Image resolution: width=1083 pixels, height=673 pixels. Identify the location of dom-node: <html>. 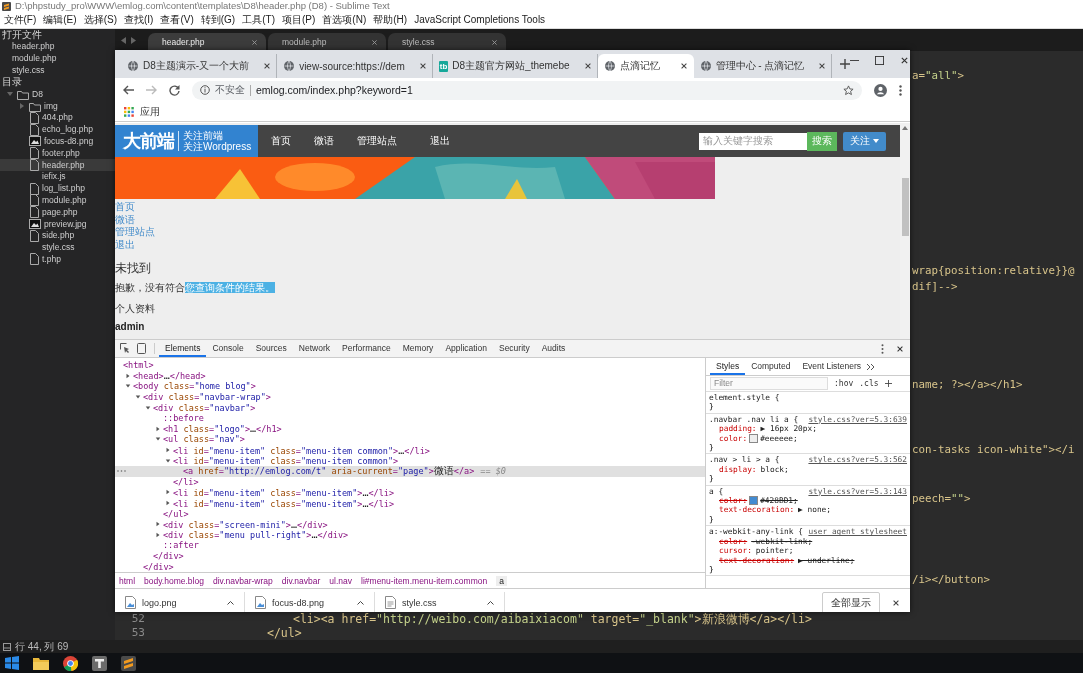
(138, 365).